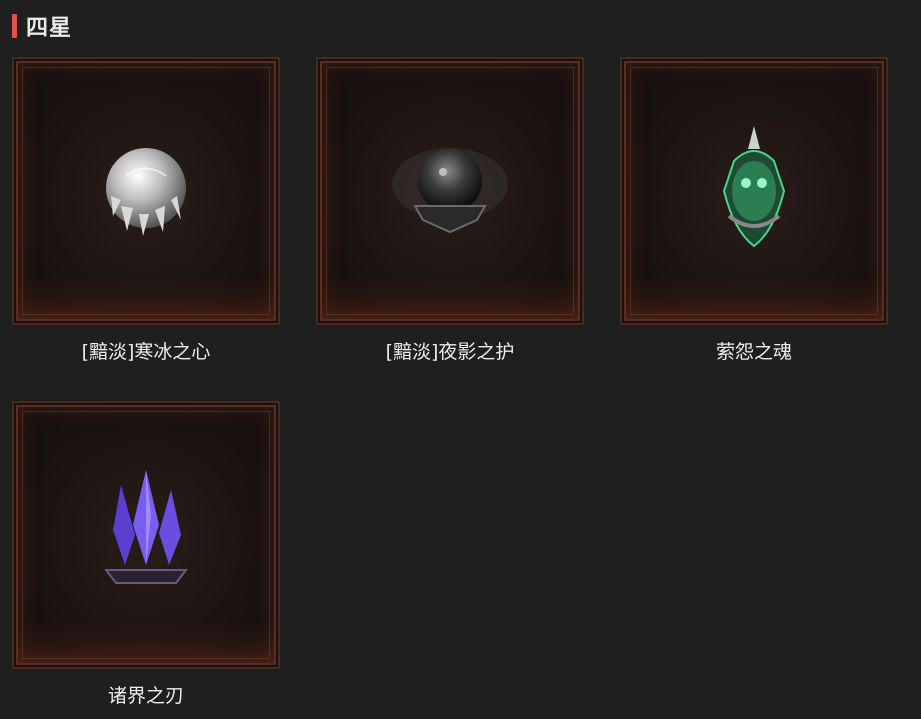  Describe the element at coordinates (146, 350) in the screenshot. I see `item-name: [黯淡]寒冰之心` at that location.